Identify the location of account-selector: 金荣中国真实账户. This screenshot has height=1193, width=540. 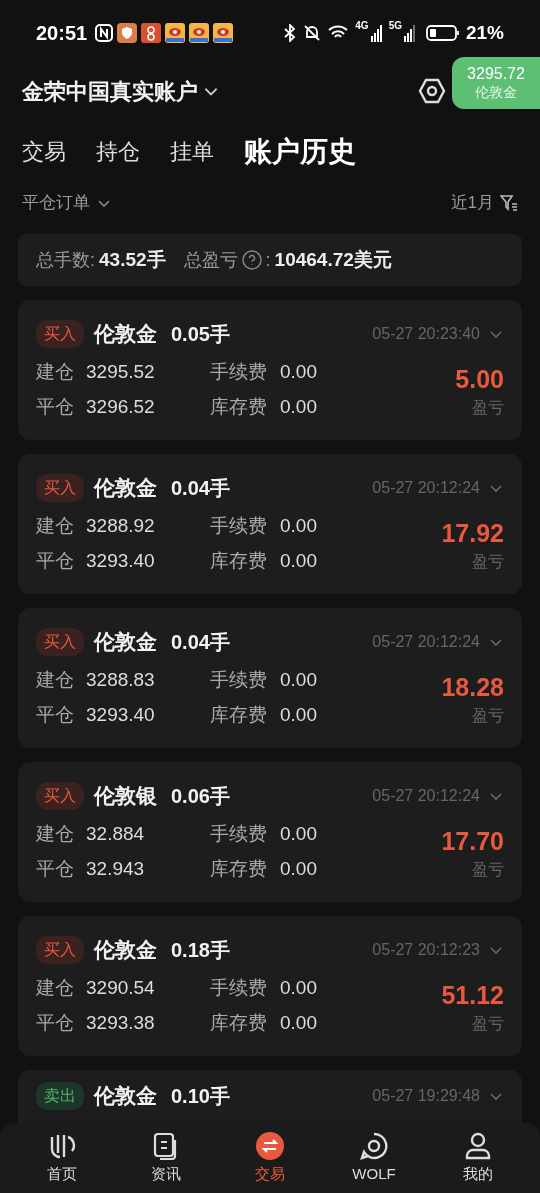
(121, 91).